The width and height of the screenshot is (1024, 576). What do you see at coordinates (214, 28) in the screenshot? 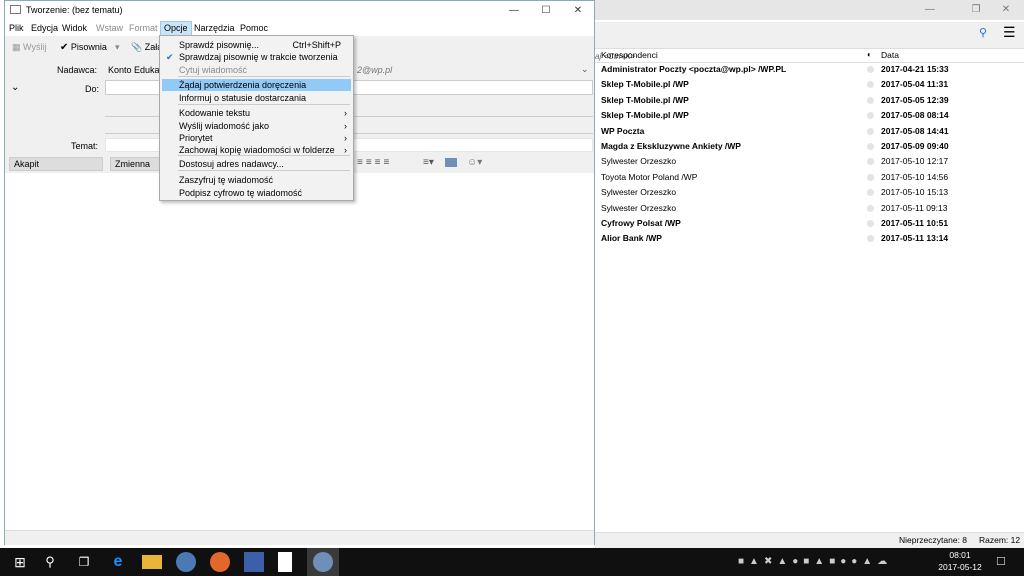
I see `menu-narzedzia: Narzędzia` at bounding box center [214, 28].